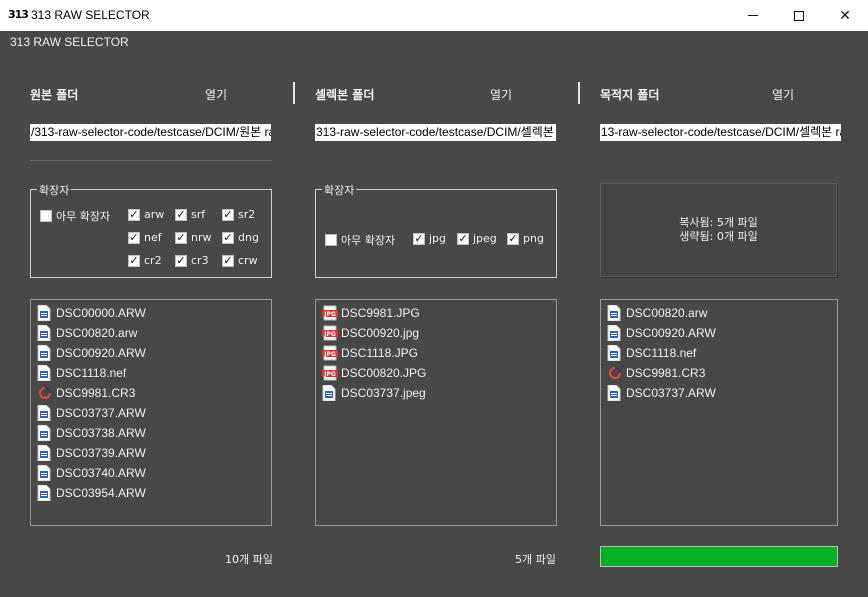 Image resolution: width=868 pixels, height=597 pixels. I want to click on file-list-item: DSC03738.ARW, so click(91, 433).